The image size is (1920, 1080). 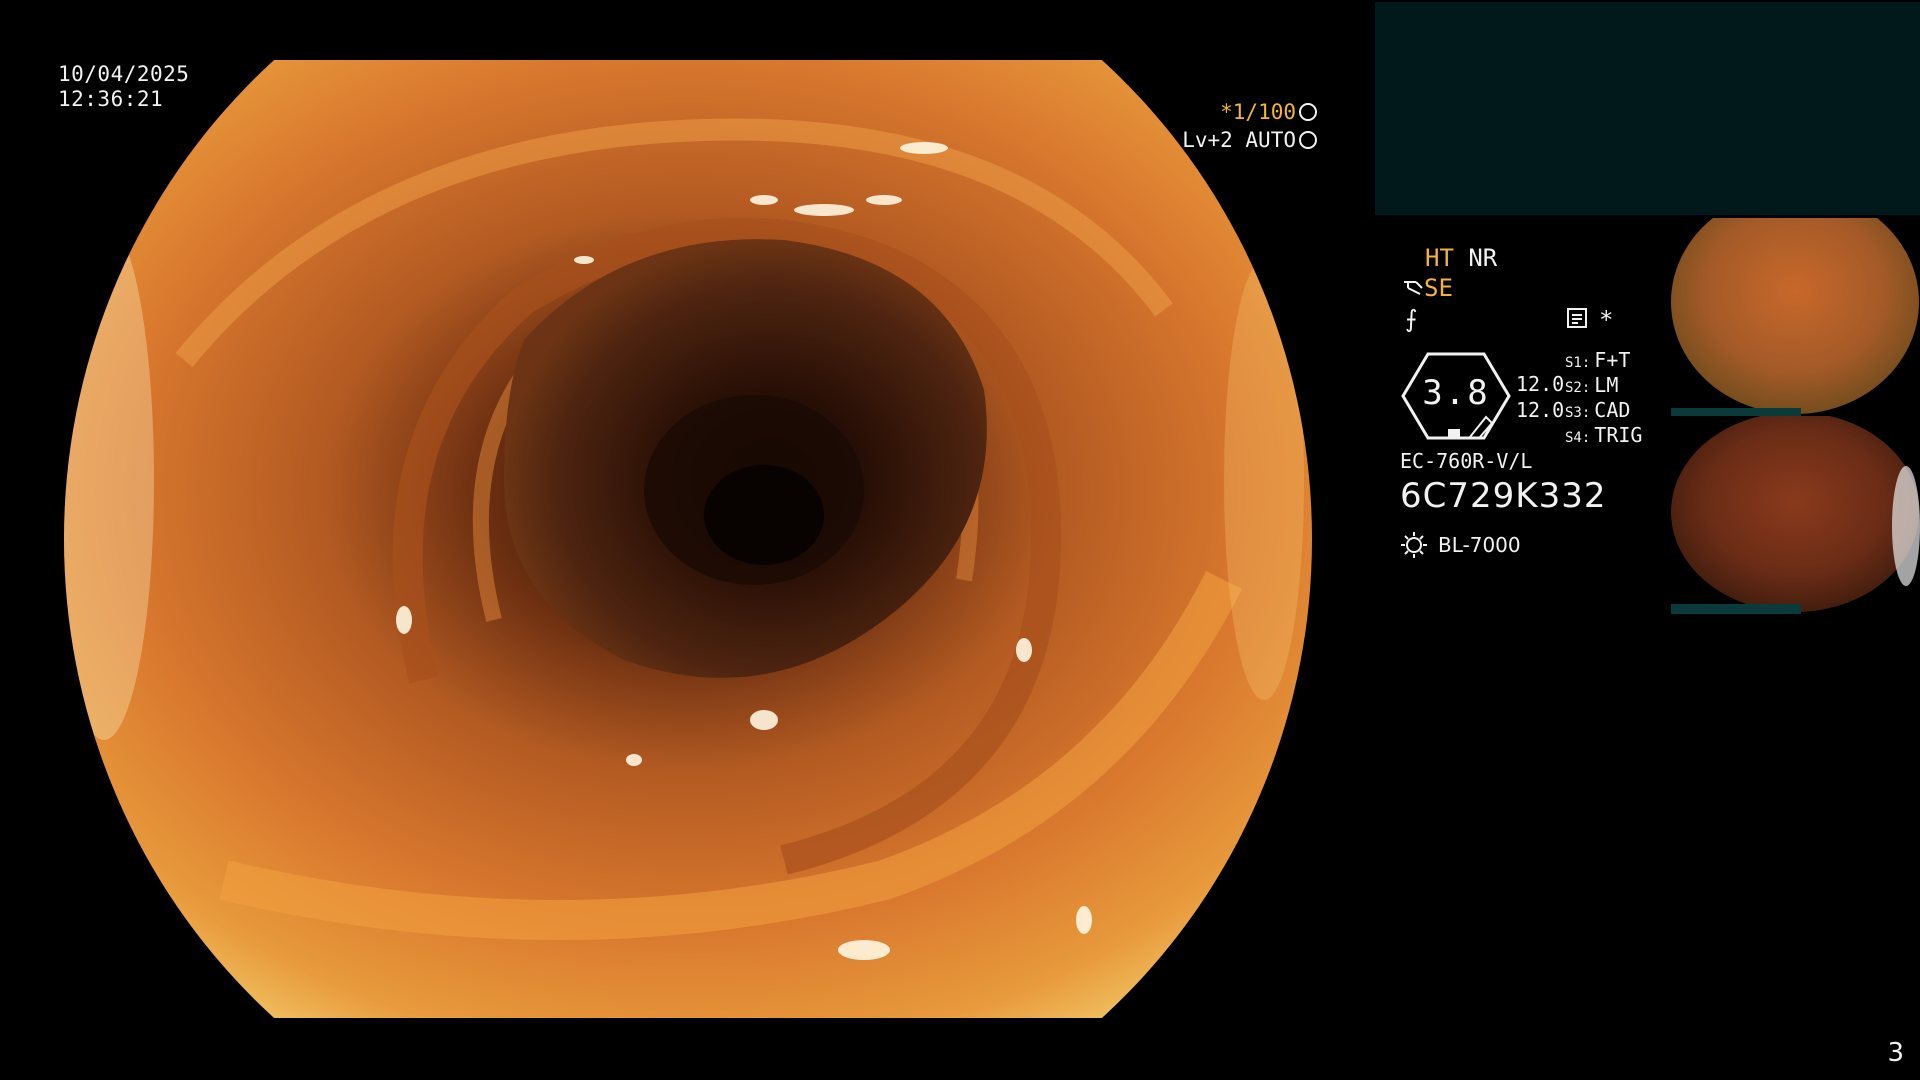 What do you see at coordinates (1591, 385) in the screenshot?
I see `switch-s2: S2: LM` at bounding box center [1591, 385].